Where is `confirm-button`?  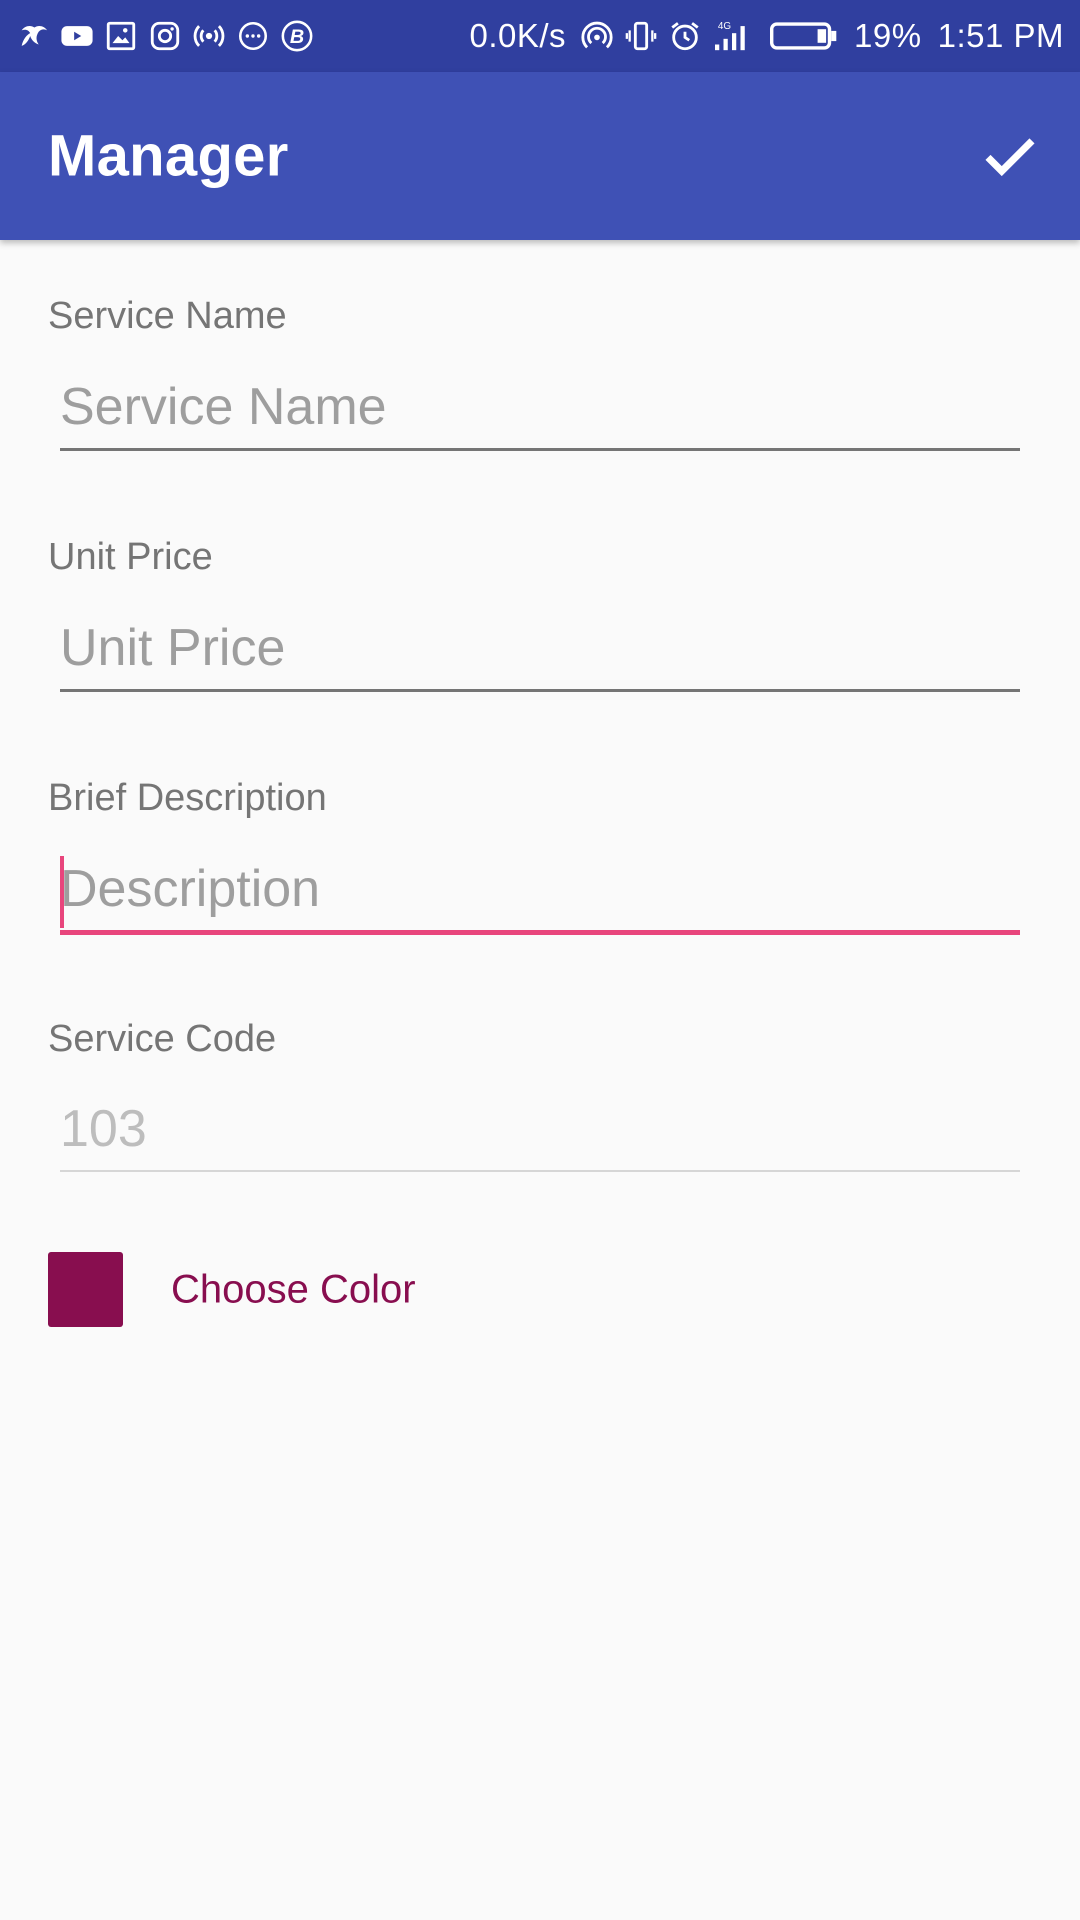 confirm-button is located at coordinates (1010, 156).